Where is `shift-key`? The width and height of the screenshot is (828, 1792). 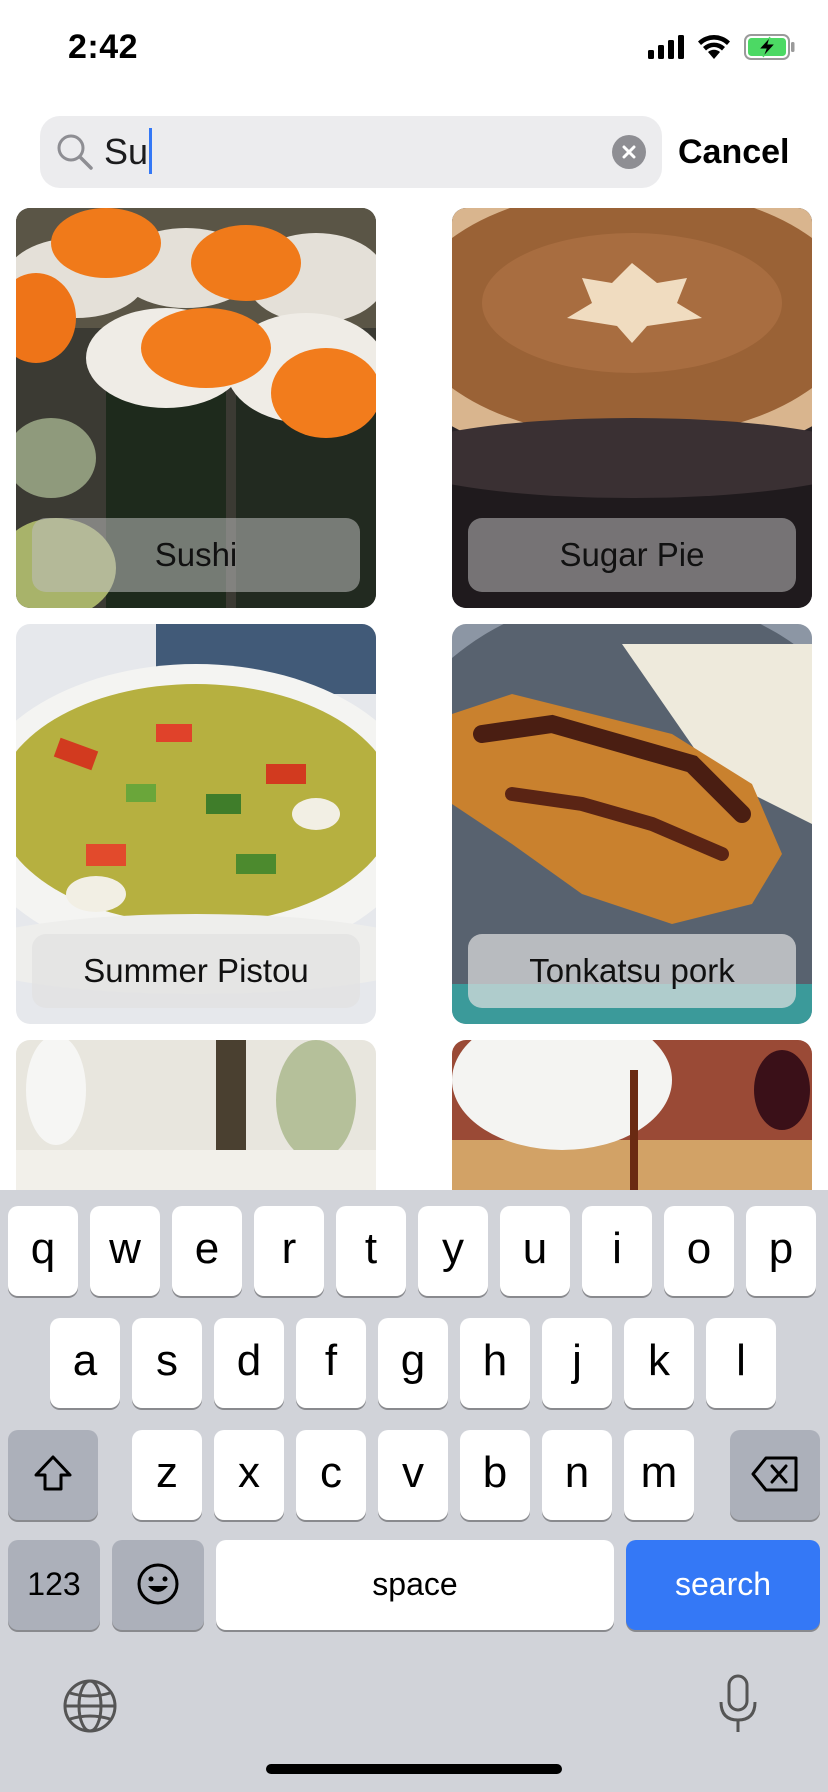
shift-key is located at coordinates (53, 1475).